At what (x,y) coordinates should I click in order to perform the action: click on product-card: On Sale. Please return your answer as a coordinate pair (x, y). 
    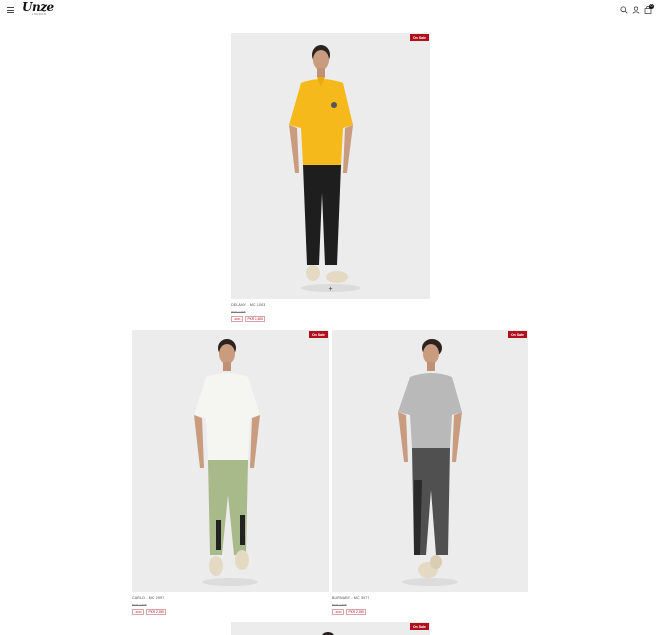
    Looking at the image, I should click on (330, 628).